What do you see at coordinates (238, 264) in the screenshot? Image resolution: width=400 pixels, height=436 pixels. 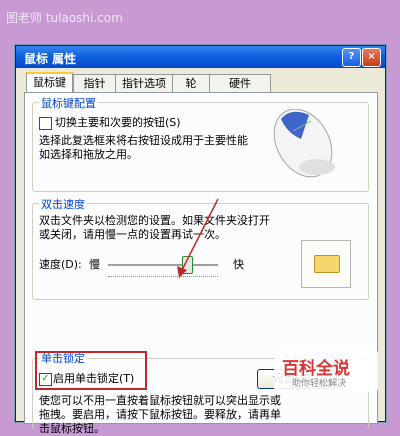 I see `speed-fast-label: 快` at bounding box center [238, 264].